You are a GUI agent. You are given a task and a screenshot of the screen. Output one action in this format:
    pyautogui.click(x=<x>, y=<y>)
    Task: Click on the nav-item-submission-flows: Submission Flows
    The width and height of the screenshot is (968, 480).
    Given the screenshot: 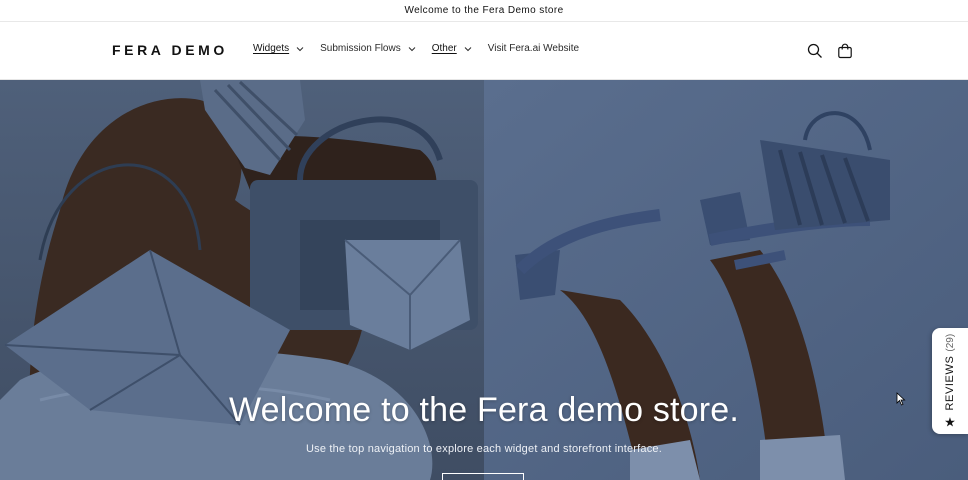 What is the action you would take?
    pyautogui.click(x=368, y=48)
    